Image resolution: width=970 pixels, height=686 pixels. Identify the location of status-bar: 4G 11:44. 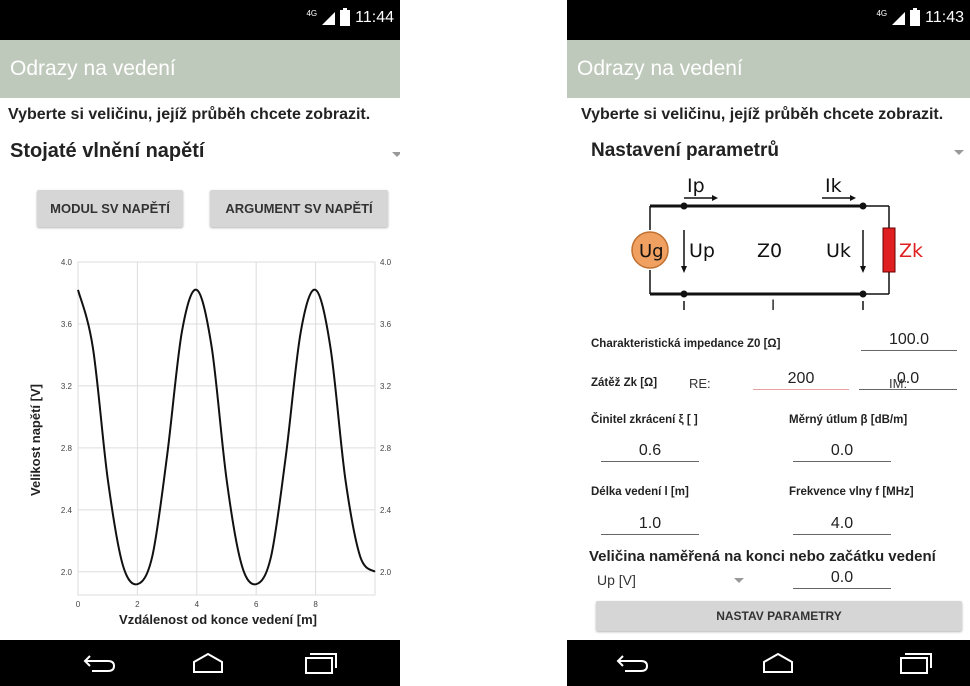
(200, 20).